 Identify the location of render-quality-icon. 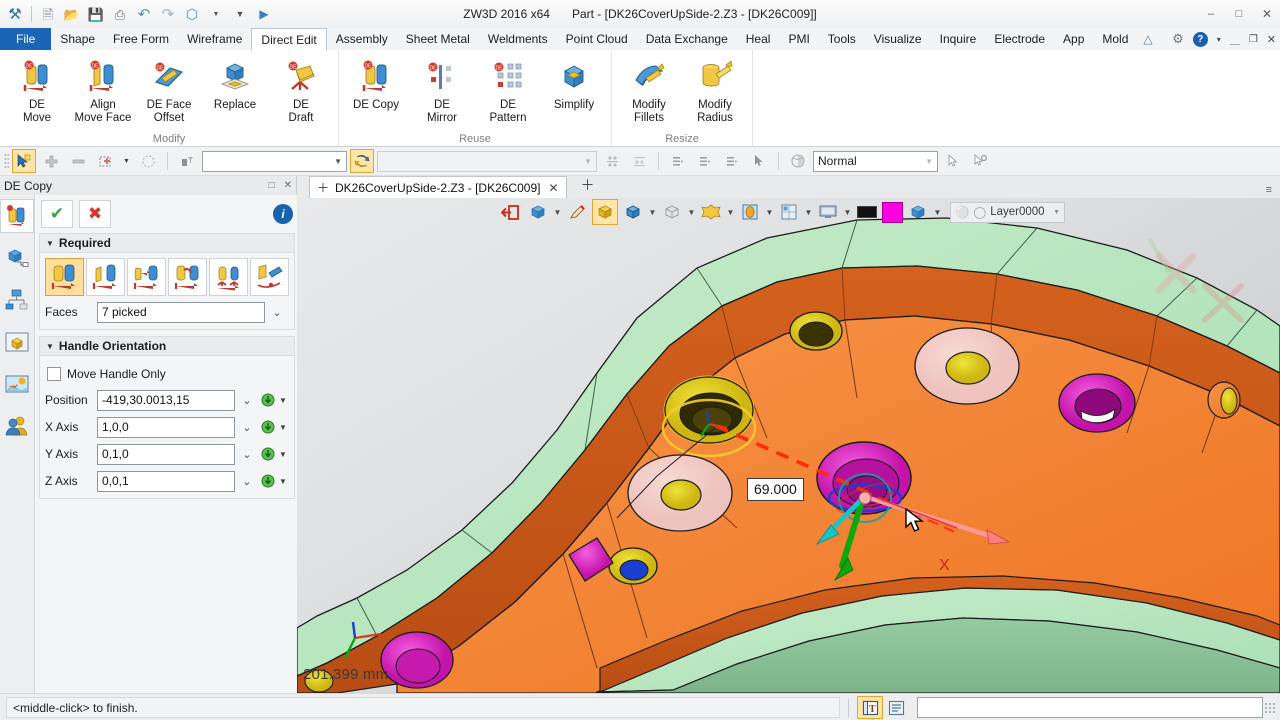
(750, 212).